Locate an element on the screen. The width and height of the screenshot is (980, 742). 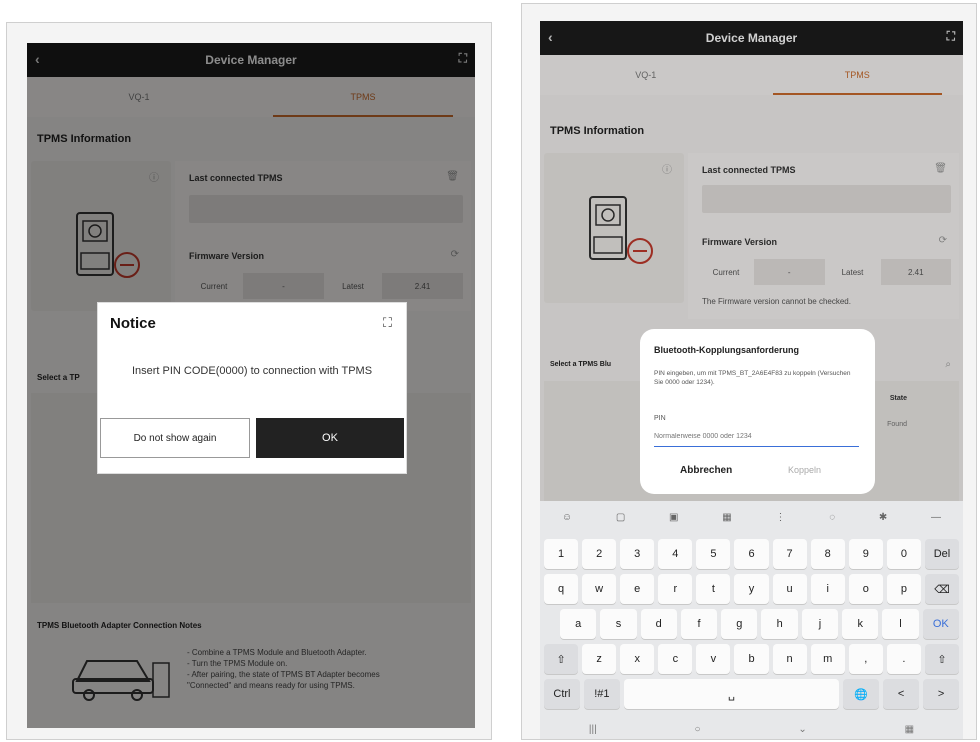
key: 3 is located at coordinates (637, 554).